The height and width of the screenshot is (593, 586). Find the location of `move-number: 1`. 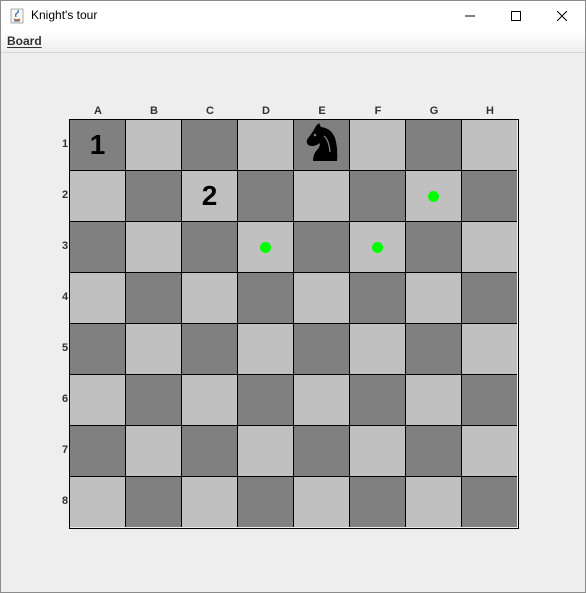

move-number: 1 is located at coordinates (97, 144).